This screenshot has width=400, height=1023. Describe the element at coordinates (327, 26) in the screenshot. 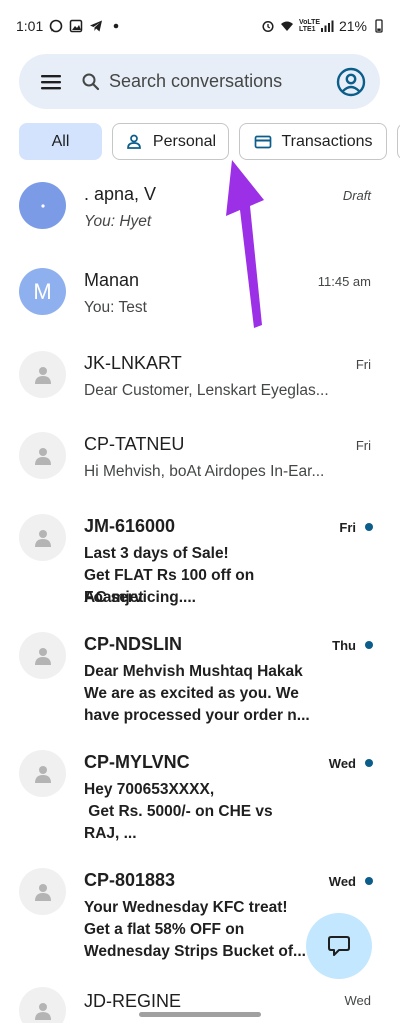

I see `signal-icon` at that location.